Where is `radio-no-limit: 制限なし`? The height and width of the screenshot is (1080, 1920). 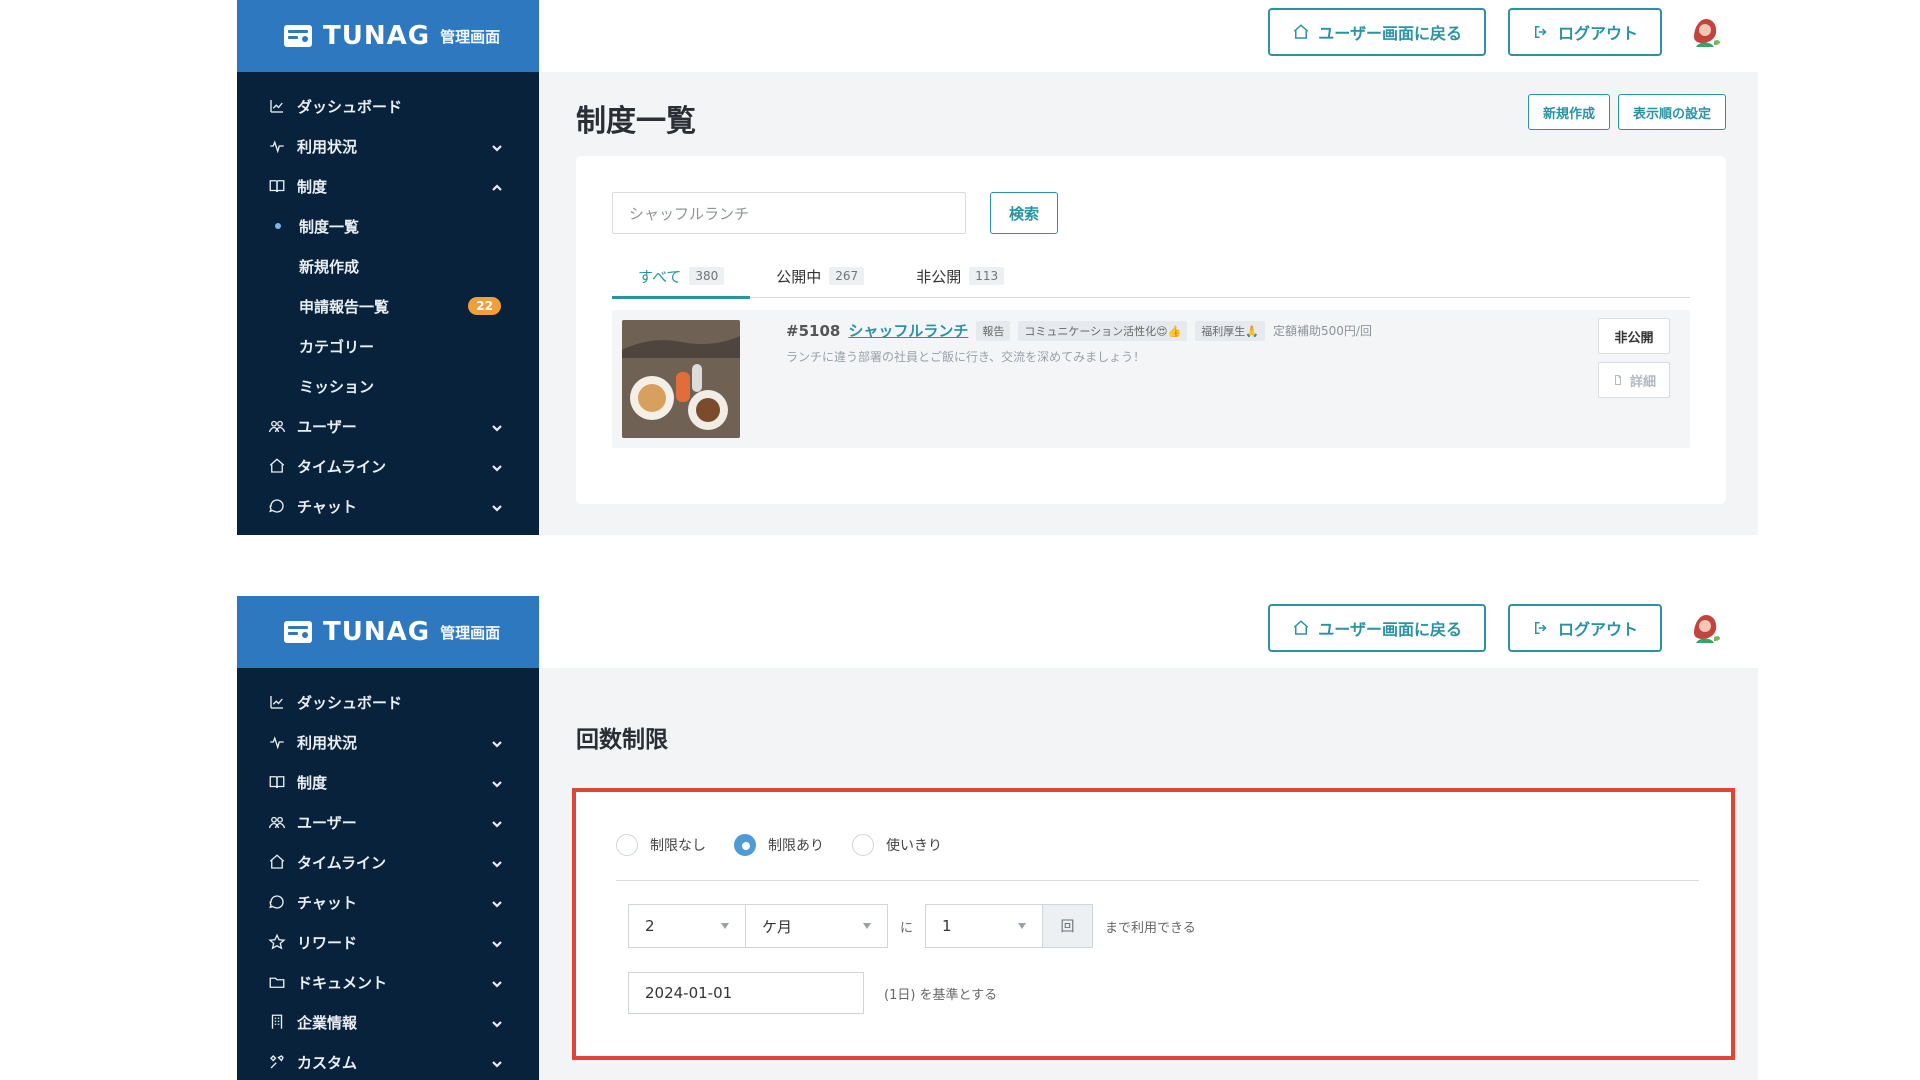 radio-no-limit: 制限なし is located at coordinates (661, 845).